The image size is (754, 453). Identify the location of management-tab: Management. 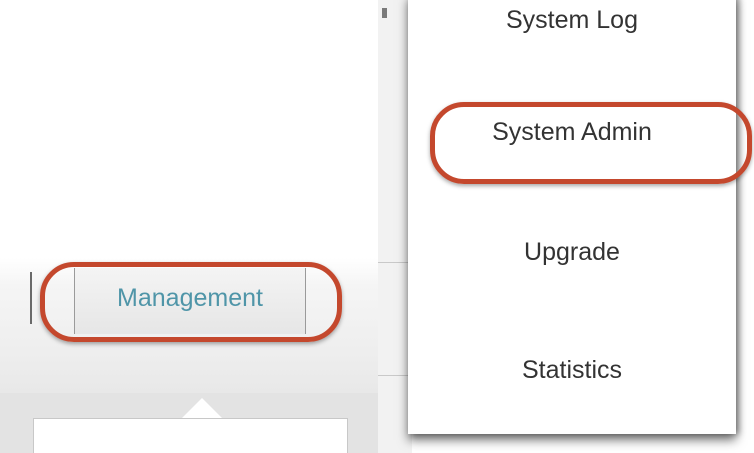
(190, 301).